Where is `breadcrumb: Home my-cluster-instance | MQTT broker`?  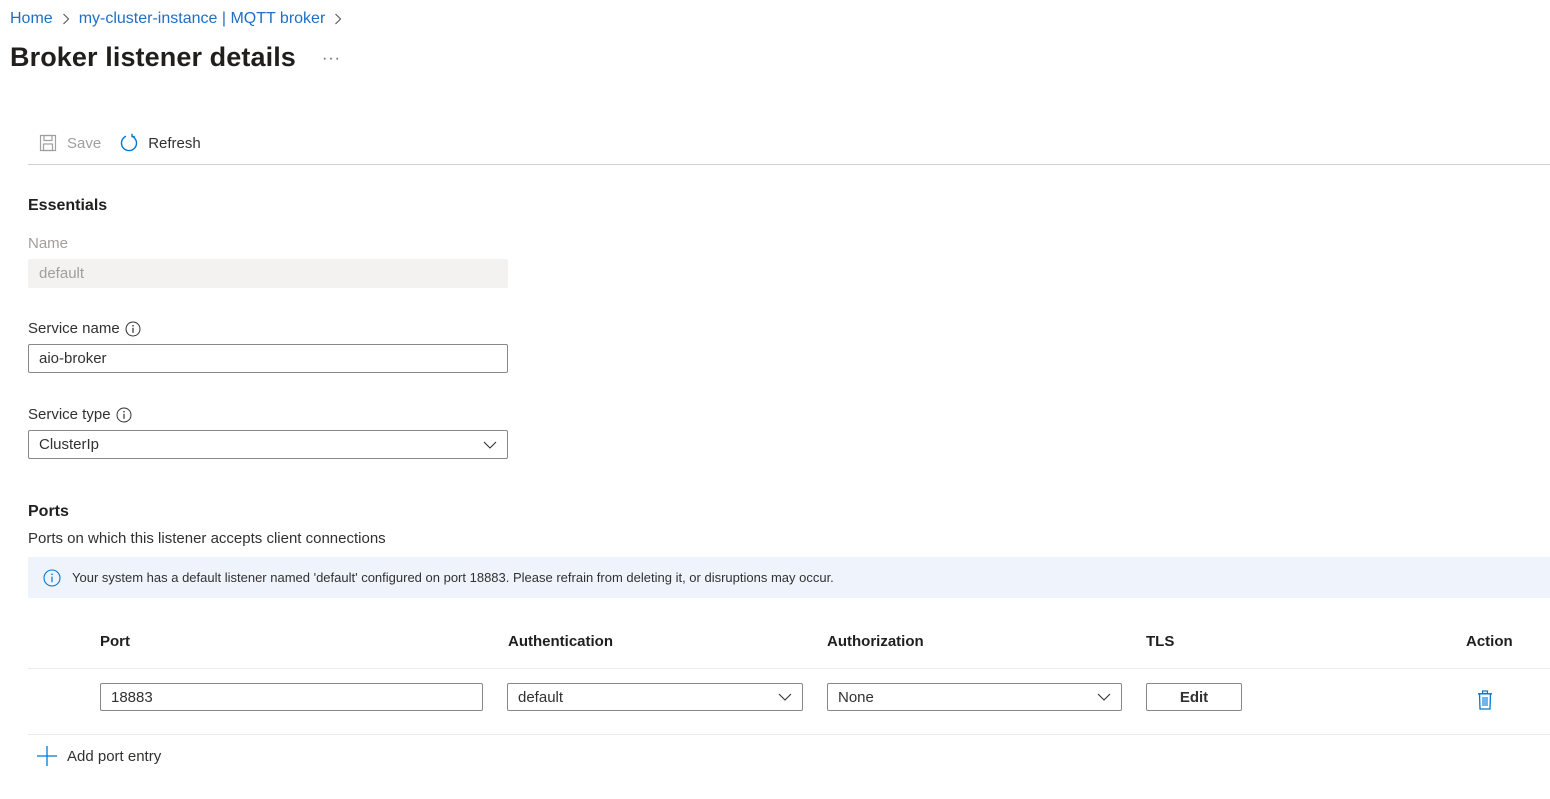
breadcrumb: Home my-cluster-instance | MQTT broker is located at coordinates (180, 19).